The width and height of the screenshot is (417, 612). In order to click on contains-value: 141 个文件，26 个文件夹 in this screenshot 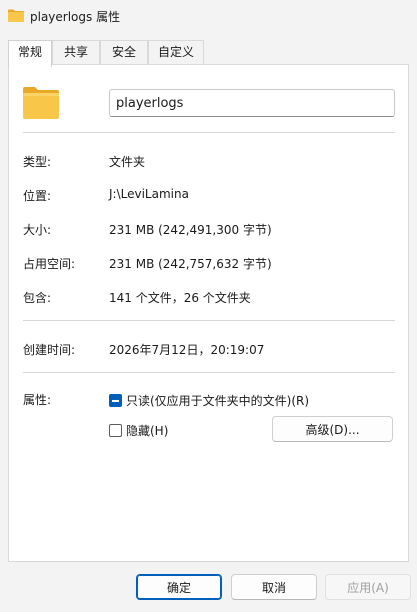, I will do `click(180, 298)`.